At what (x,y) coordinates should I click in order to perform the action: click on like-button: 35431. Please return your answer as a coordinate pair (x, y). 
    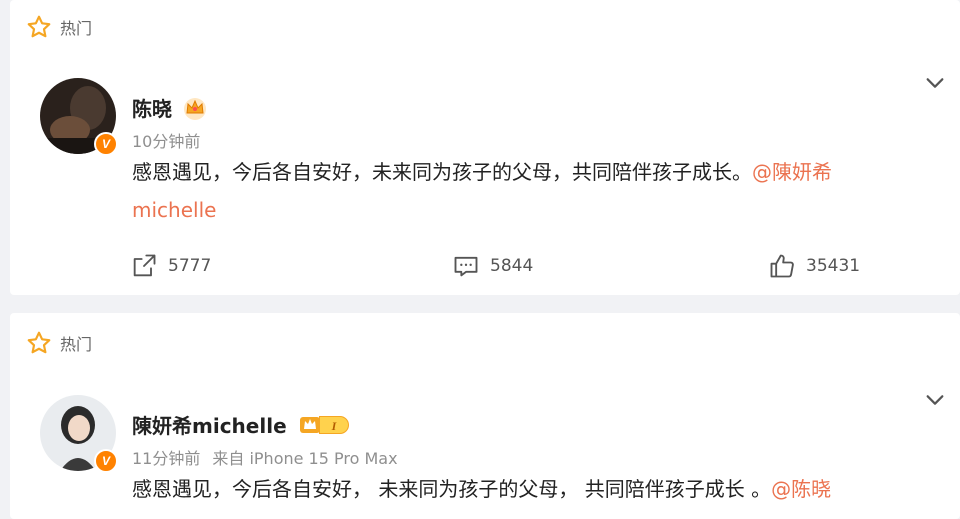
    Looking at the image, I should click on (814, 266).